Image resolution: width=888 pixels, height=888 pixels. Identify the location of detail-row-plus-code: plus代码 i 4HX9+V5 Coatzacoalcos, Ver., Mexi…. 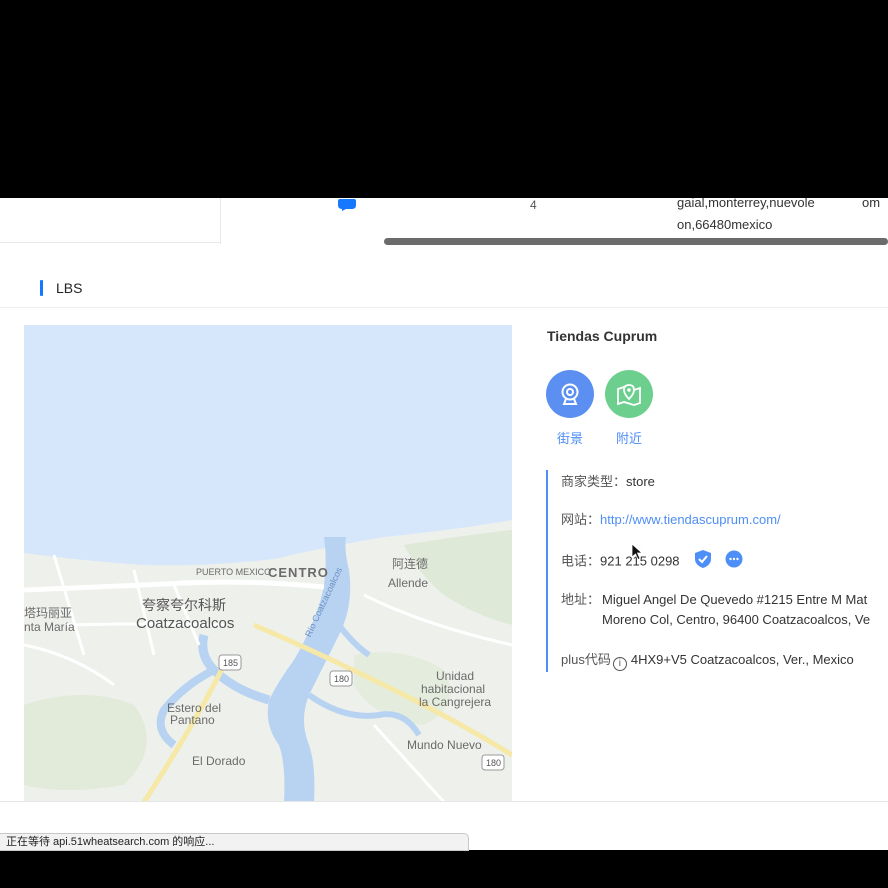
(707, 660).